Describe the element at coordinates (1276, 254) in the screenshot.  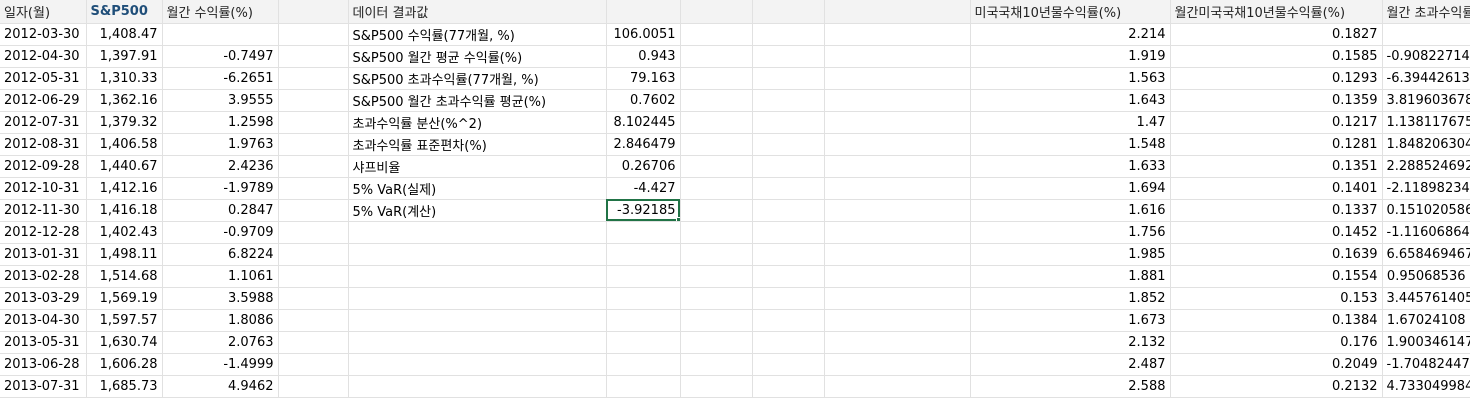
I see `cell-monthly-treasury-return: 0.1639` at that location.